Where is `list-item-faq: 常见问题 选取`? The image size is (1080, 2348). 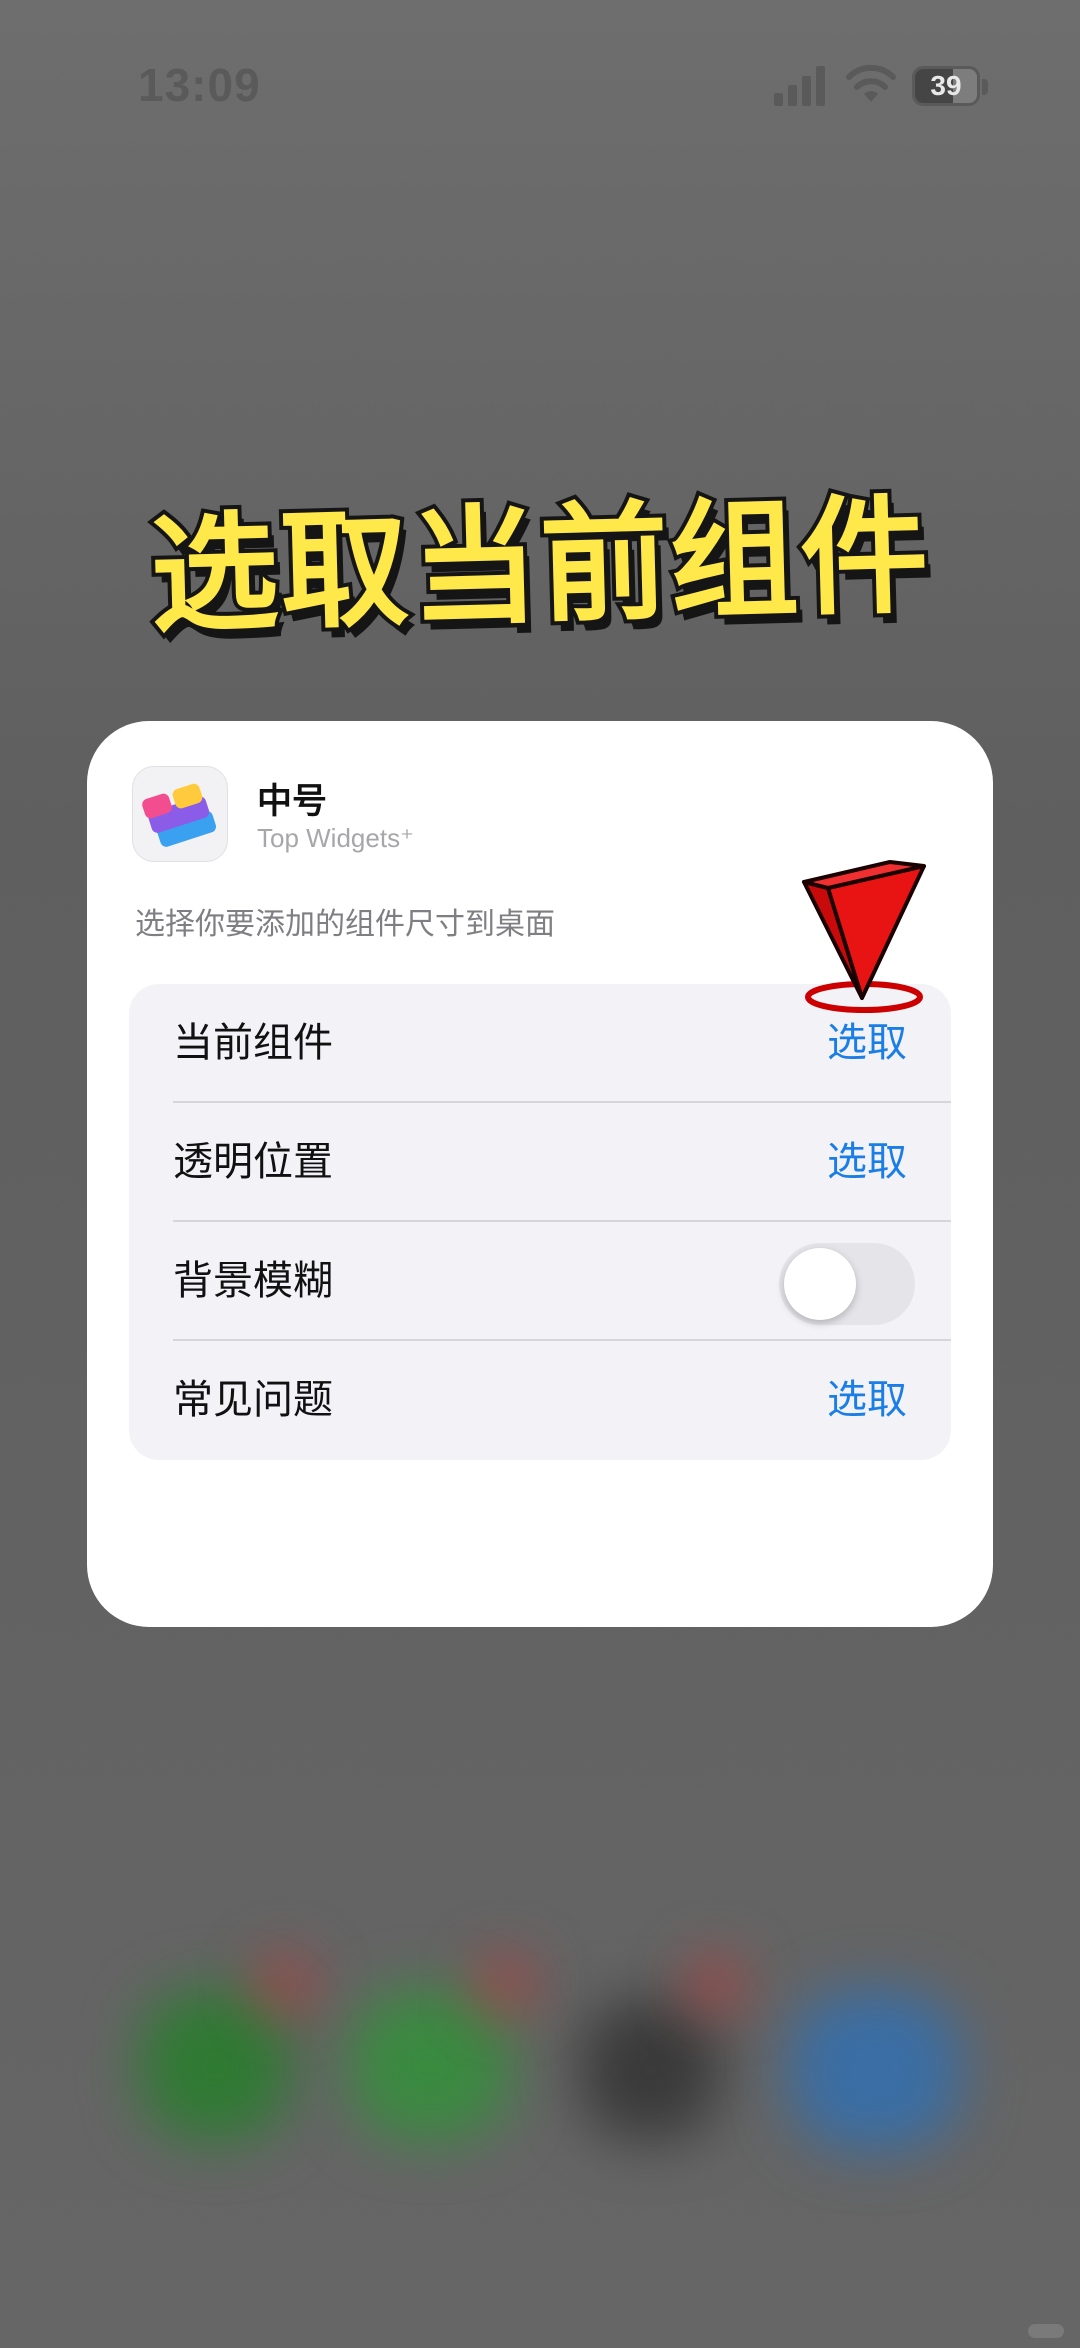 list-item-faq: 常见问题 选取 is located at coordinates (540, 1400).